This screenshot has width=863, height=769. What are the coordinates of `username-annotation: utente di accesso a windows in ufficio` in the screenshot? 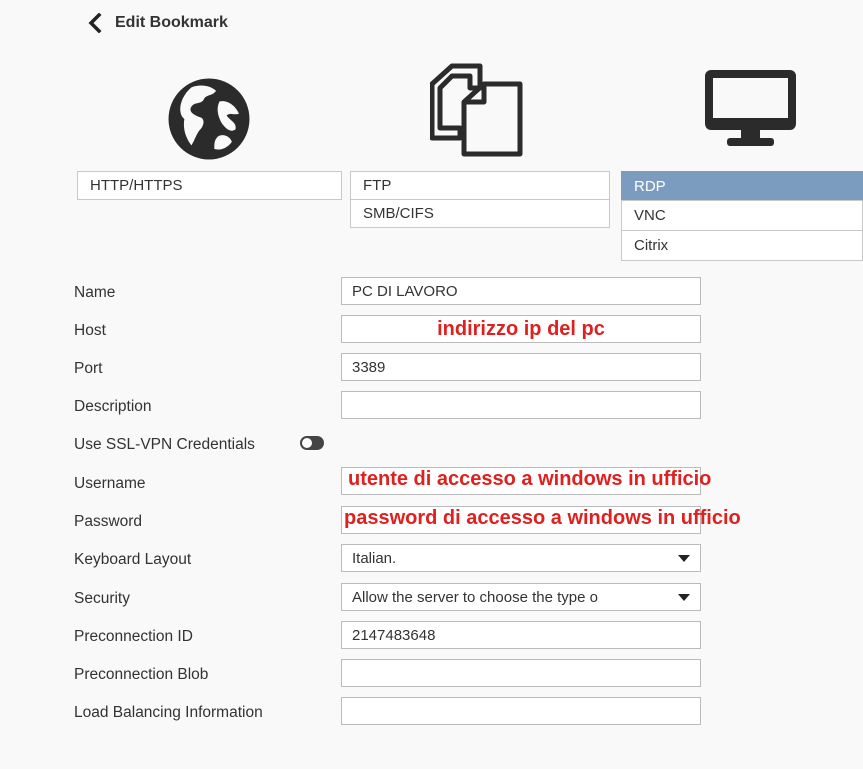 It's located at (530, 479).